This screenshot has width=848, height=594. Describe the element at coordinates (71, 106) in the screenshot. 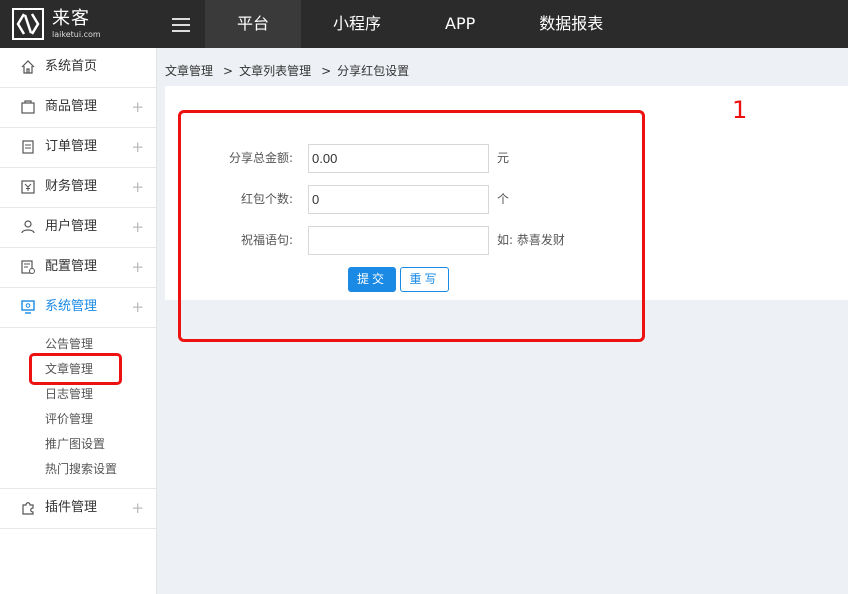

I see `sidebar-item-label: 商品管理` at that location.